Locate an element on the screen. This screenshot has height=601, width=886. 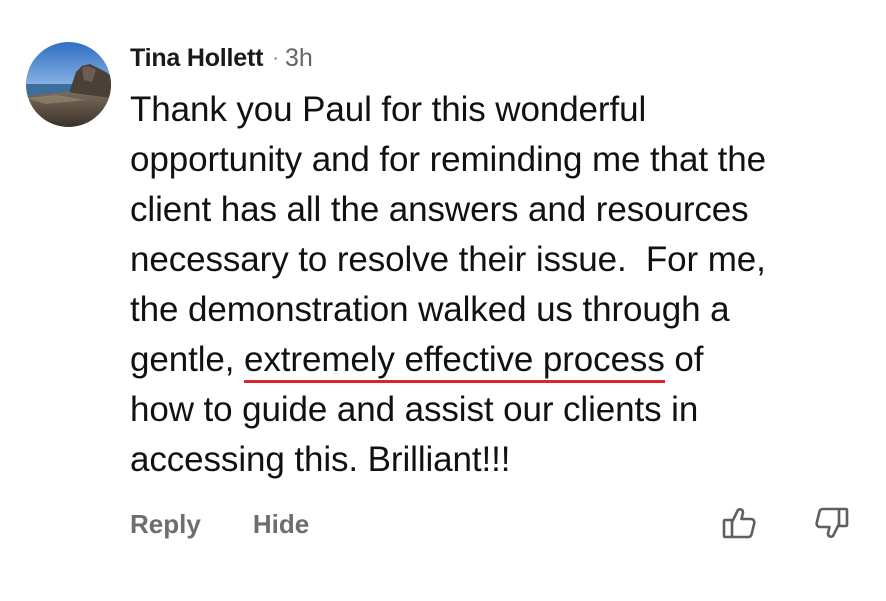
comment-actions: Reply Hide is located at coordinates (219, 524).